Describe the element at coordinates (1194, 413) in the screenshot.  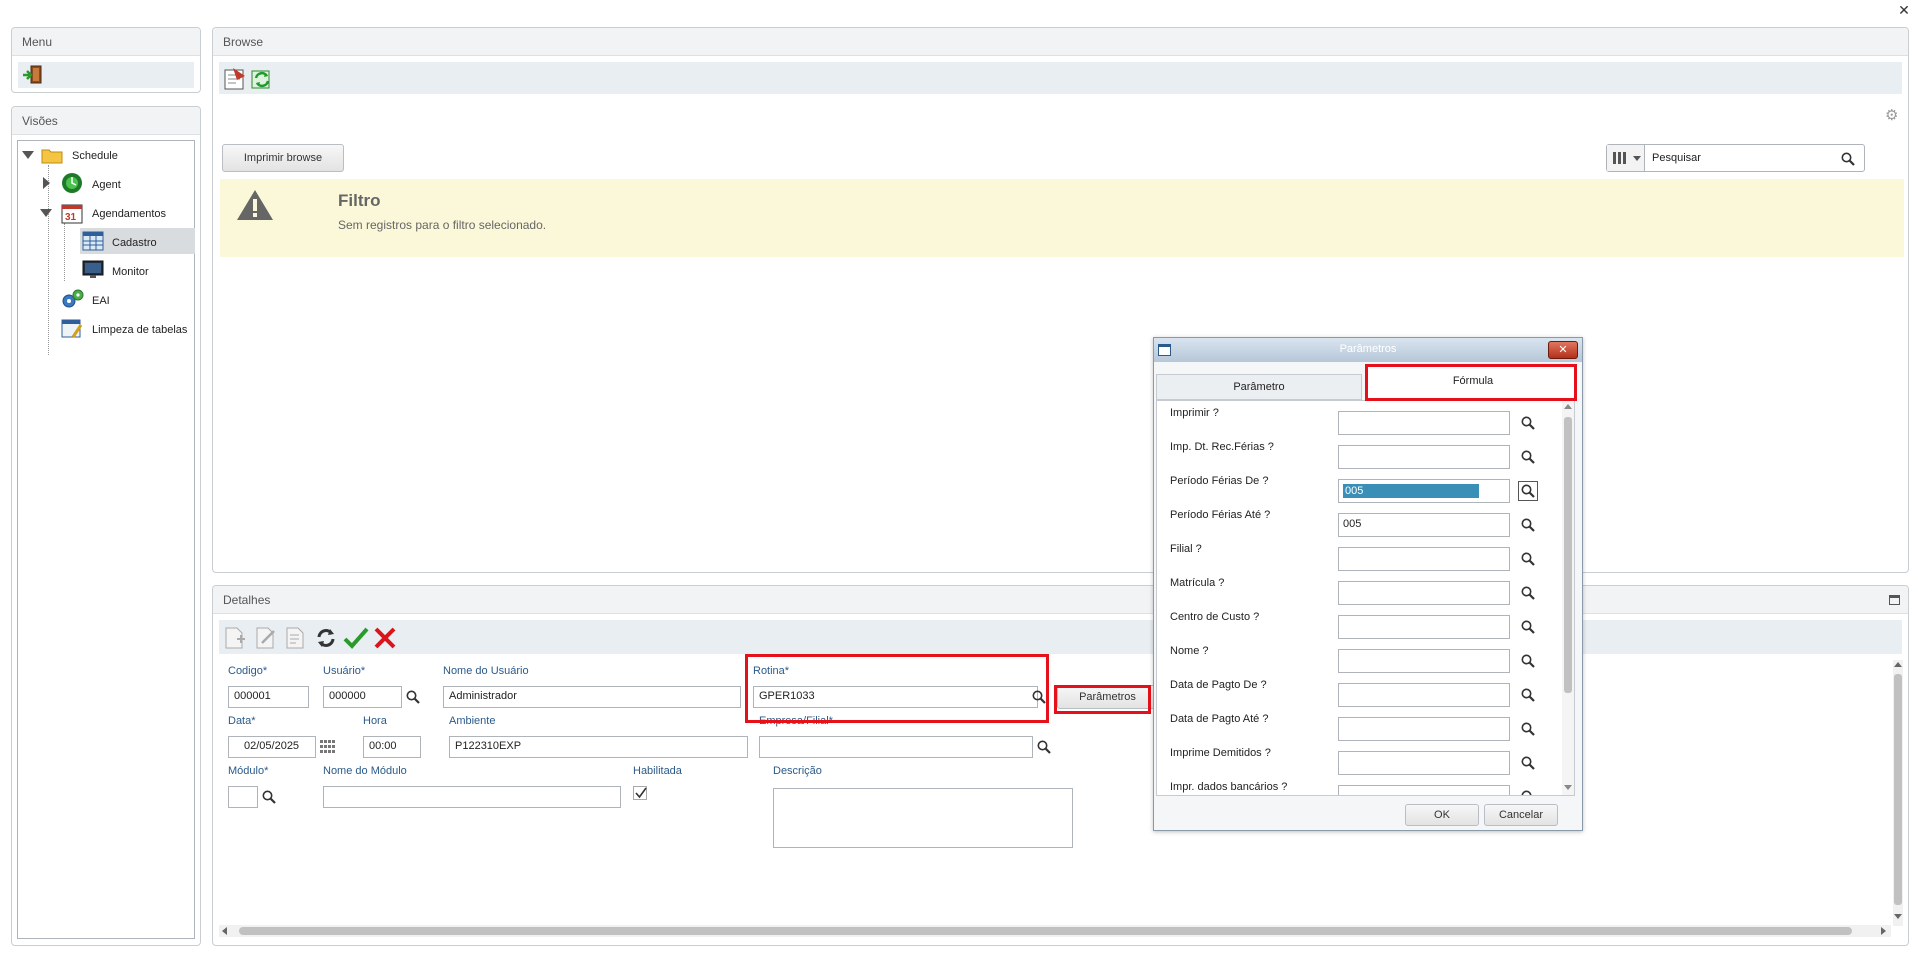
I see `param-label: Imprimir ?` at that location.